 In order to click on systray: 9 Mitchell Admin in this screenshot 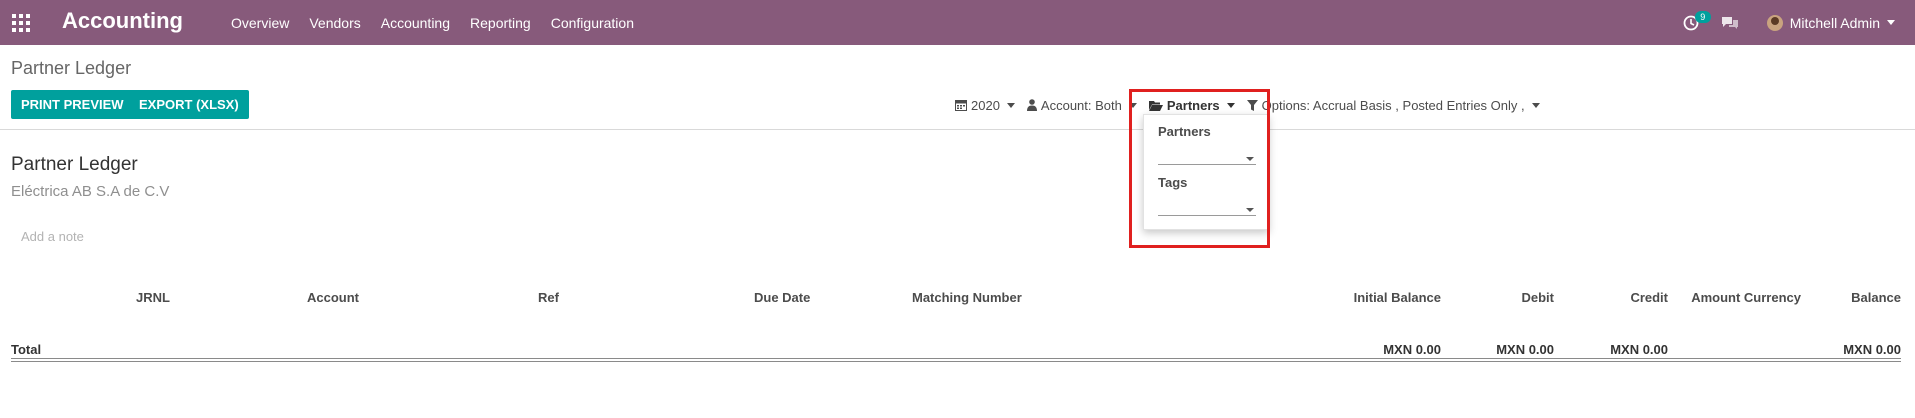, I will do `click(1796, 22)`.